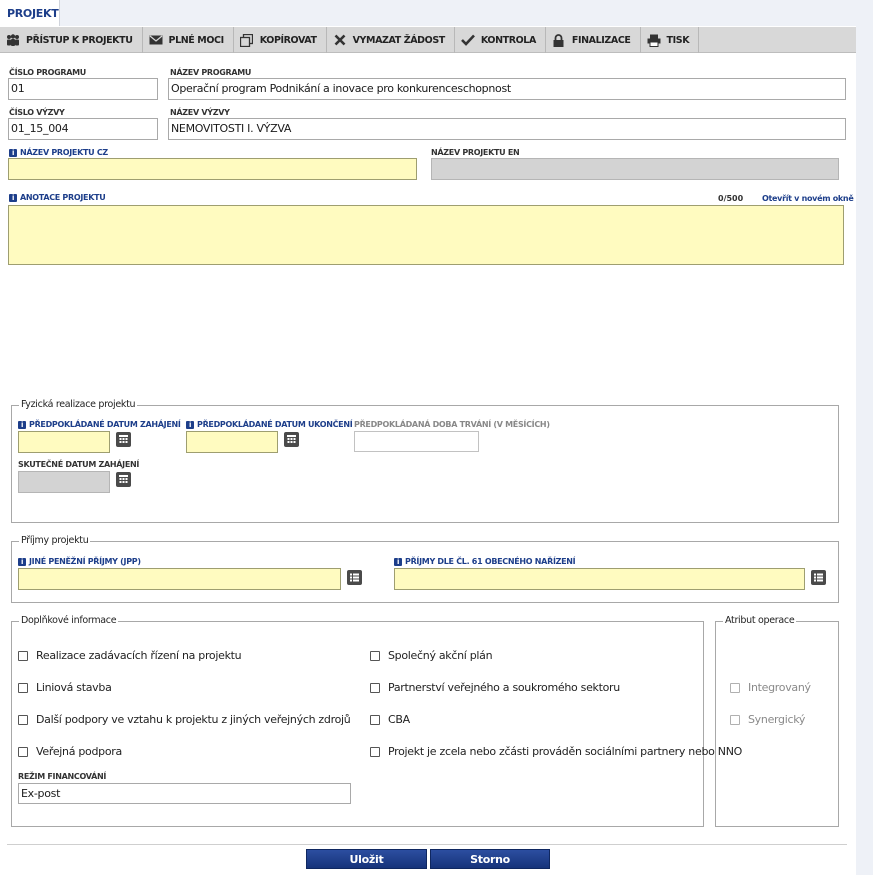  I want to click on power-of-attorney-button: PLNÉ MOCI, so click(188, 40).